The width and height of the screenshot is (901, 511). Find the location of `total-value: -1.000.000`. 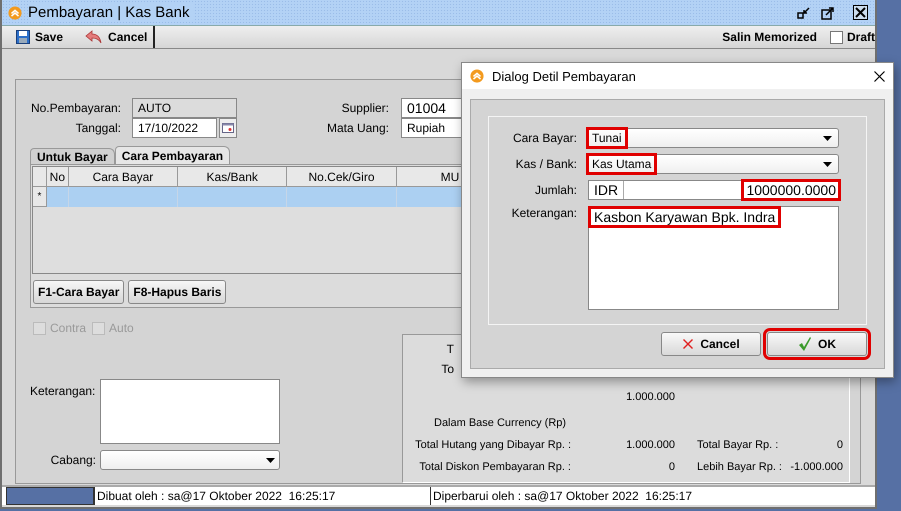

total-value: -1.000.000 is located at coordinates (816, 467).